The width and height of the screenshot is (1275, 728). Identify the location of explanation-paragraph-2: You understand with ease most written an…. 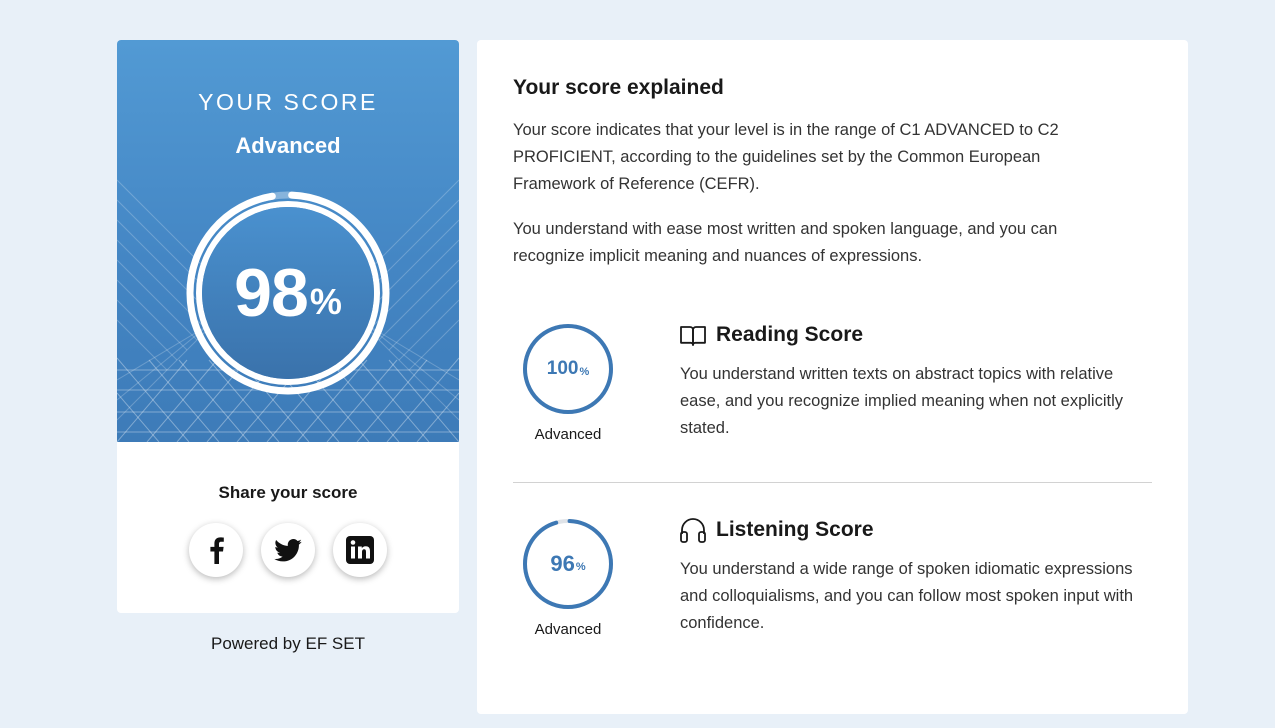
(785, 242).